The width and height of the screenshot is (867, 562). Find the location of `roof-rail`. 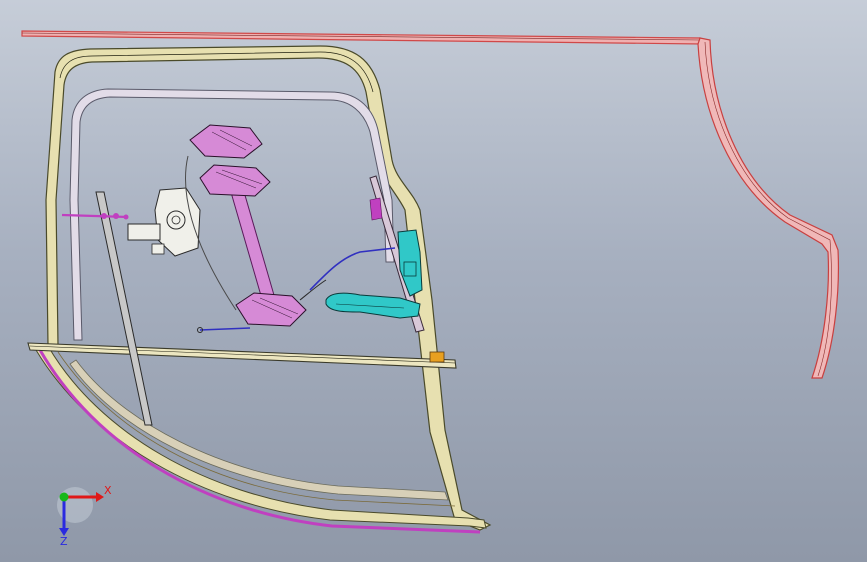

roof-rail is located at coordinates (362, 37).